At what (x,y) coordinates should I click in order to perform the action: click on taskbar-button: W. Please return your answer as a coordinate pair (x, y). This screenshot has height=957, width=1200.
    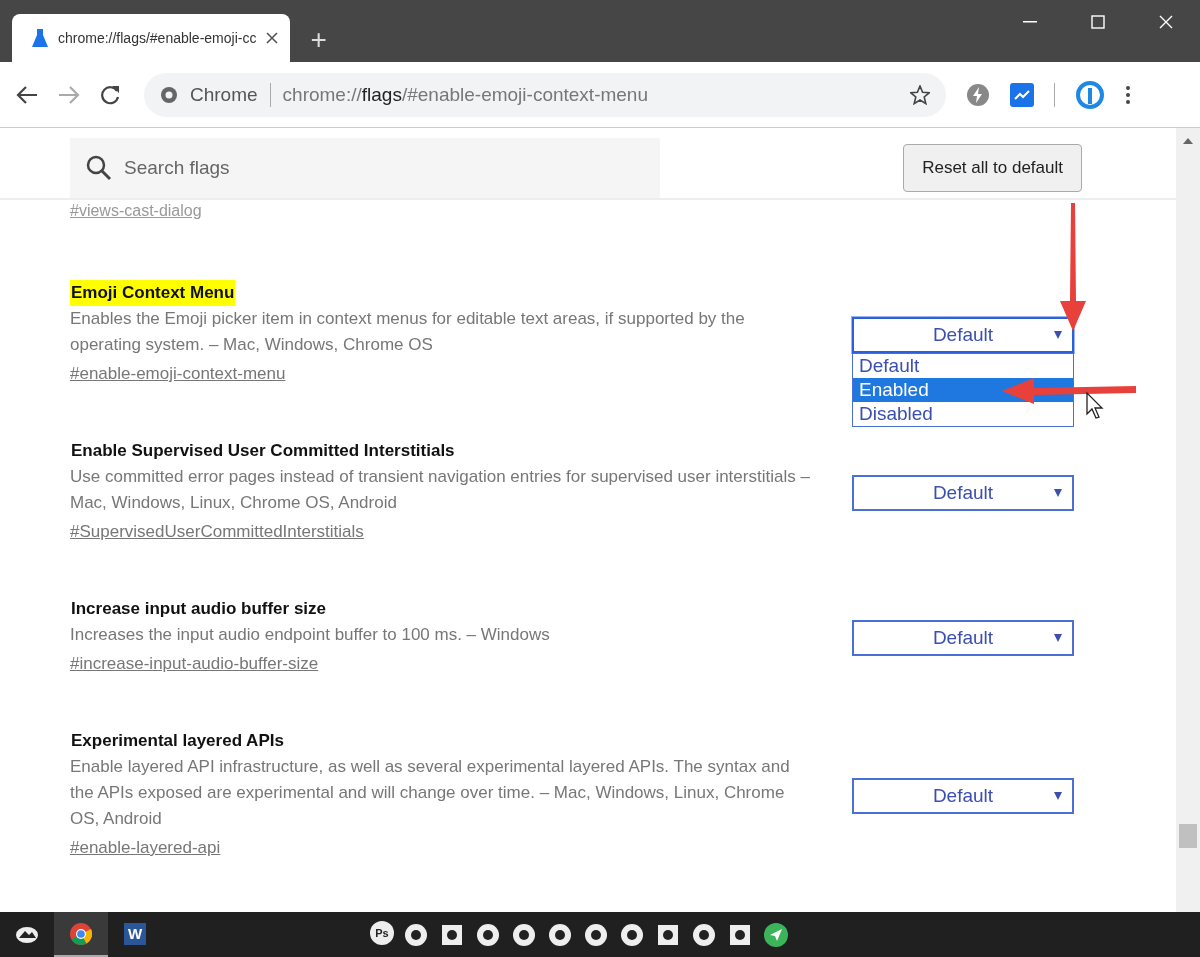
    Looking at the image, I should click on (135, 934).